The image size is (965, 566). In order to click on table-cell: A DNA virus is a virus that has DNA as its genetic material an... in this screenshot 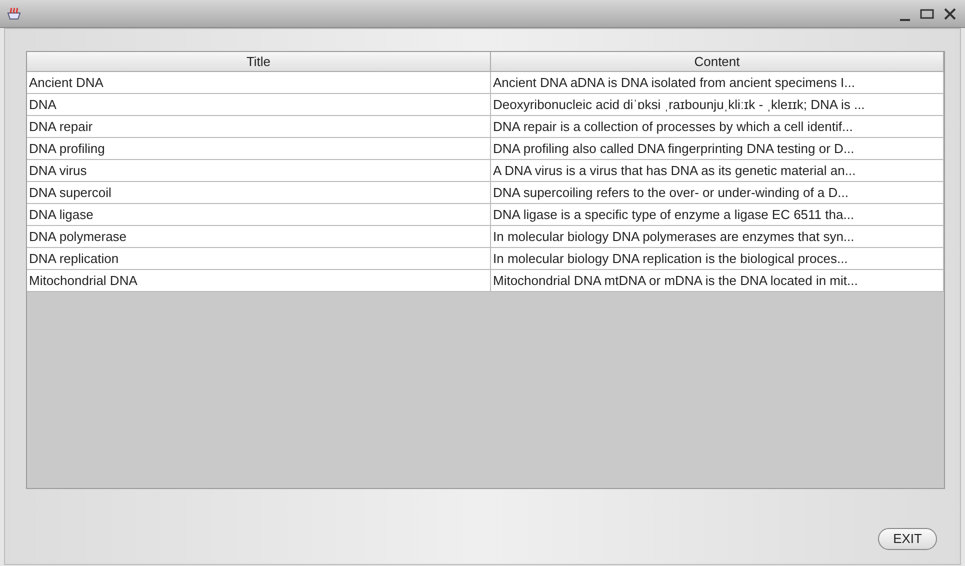, I will do `click(717, 171)`.